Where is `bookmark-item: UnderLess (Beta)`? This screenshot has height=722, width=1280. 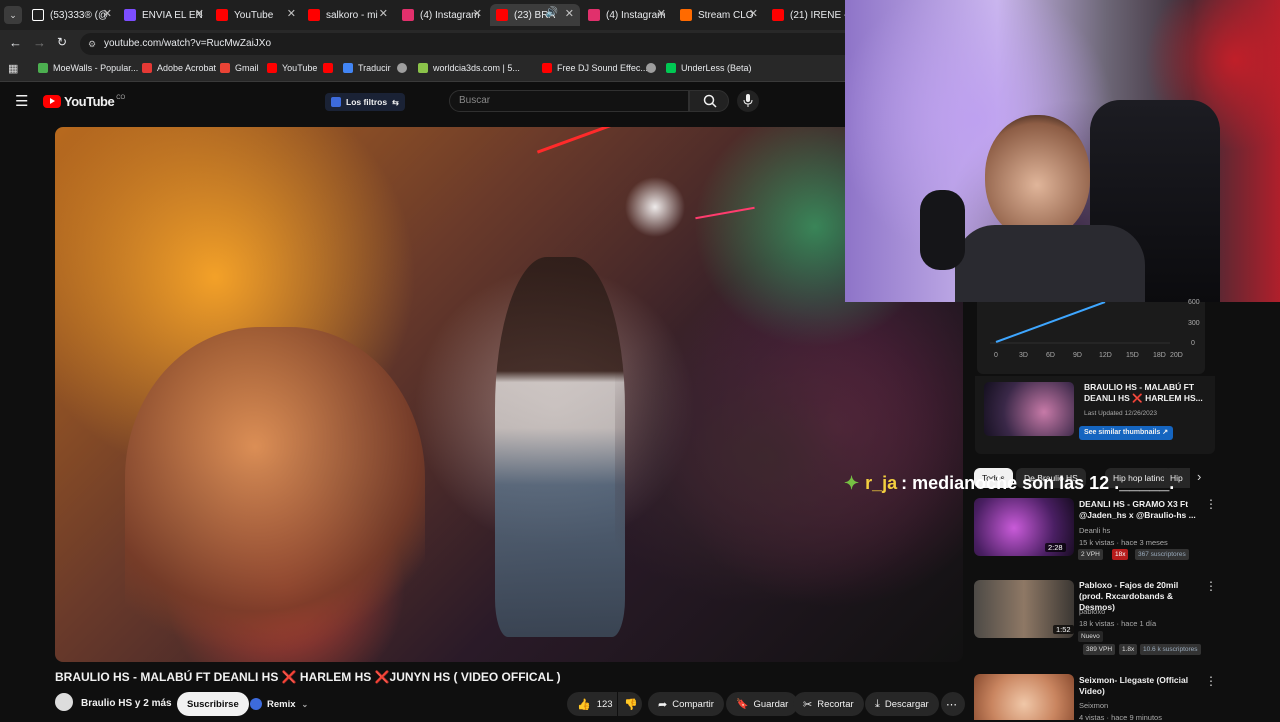
bookmark-item: UnderLess (Beta) is located at coordinates (709, 68).